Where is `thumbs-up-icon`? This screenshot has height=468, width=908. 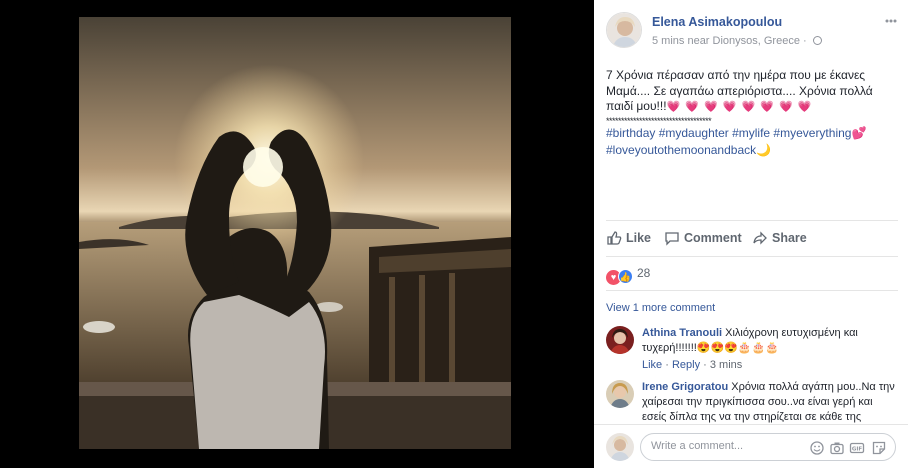 thumbs-up-icon is located at coordinates (614, 238).